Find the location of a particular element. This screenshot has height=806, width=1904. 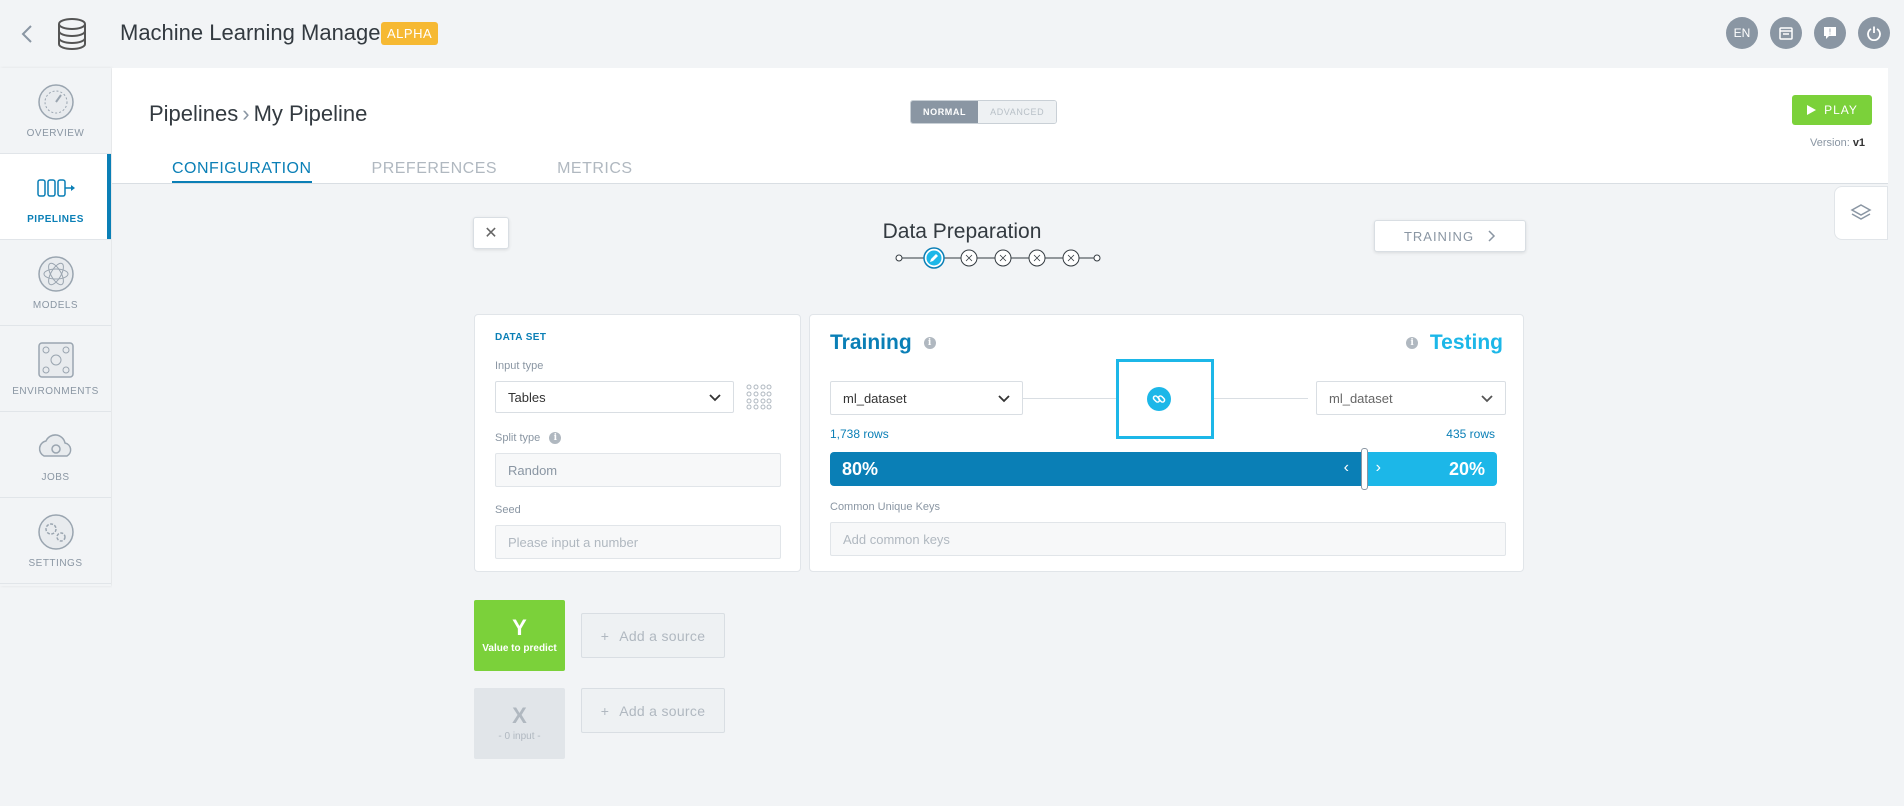

training-rows: 1,738 rows is located at coordinates (859, 434).